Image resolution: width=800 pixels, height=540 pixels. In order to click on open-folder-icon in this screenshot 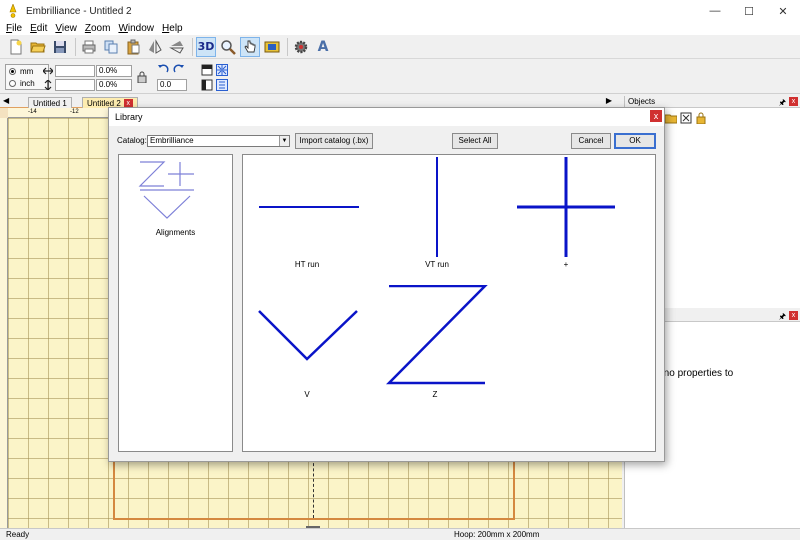, I will do `click(38, 47)`.